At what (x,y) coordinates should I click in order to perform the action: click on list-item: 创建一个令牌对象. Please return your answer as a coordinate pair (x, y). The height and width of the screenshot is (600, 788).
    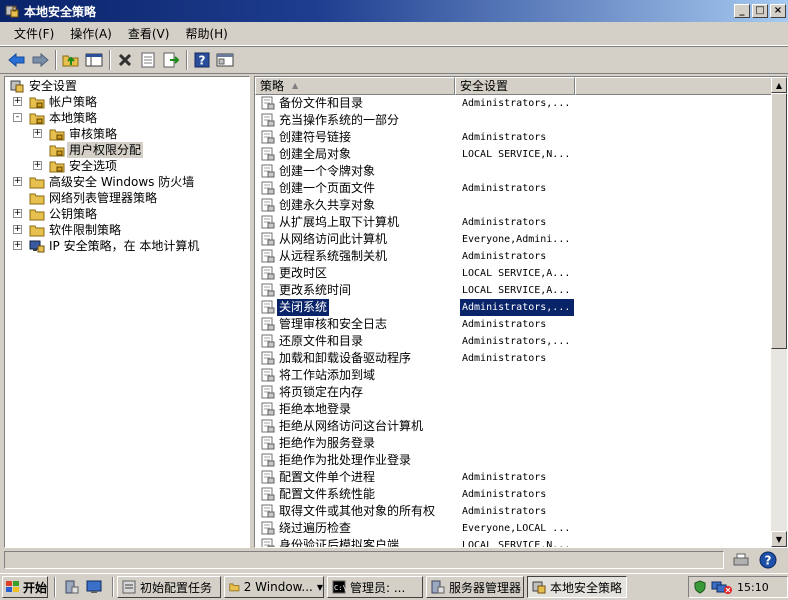
    Looking at the image, I should click on (513, 171).